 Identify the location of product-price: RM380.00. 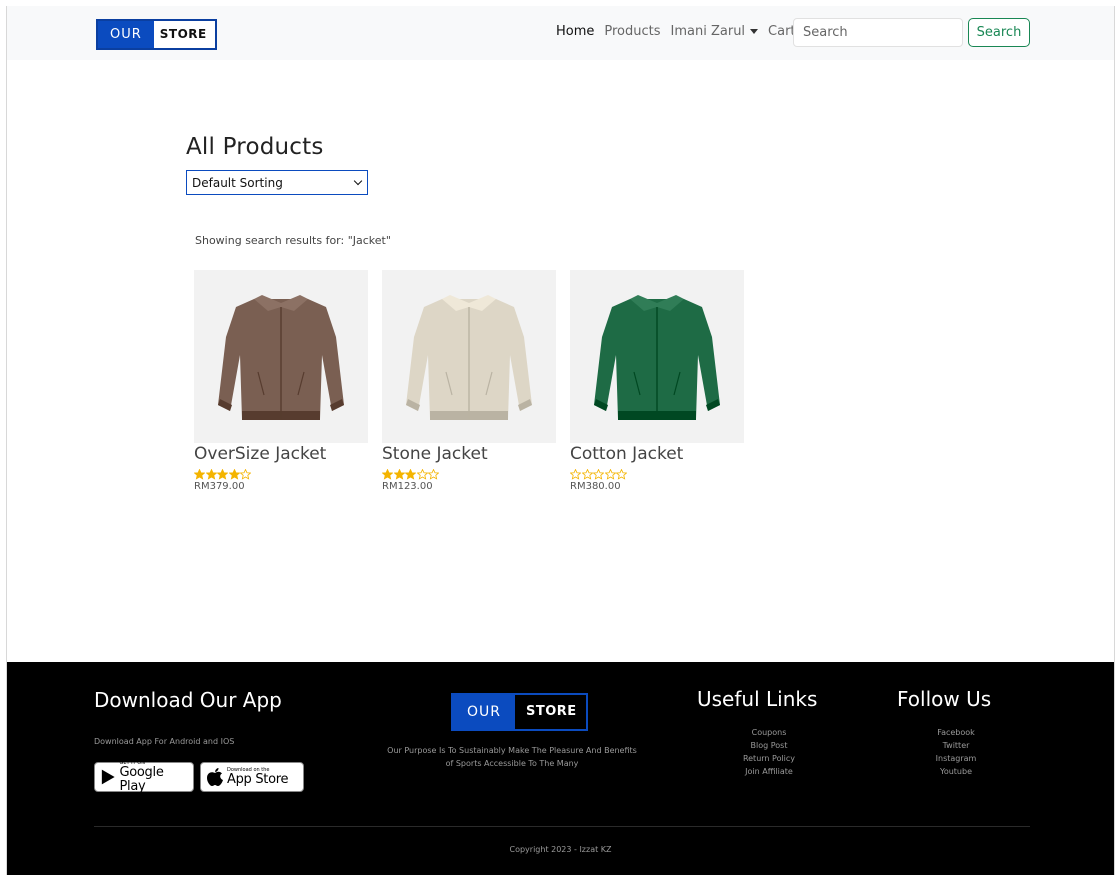
(595, 486).